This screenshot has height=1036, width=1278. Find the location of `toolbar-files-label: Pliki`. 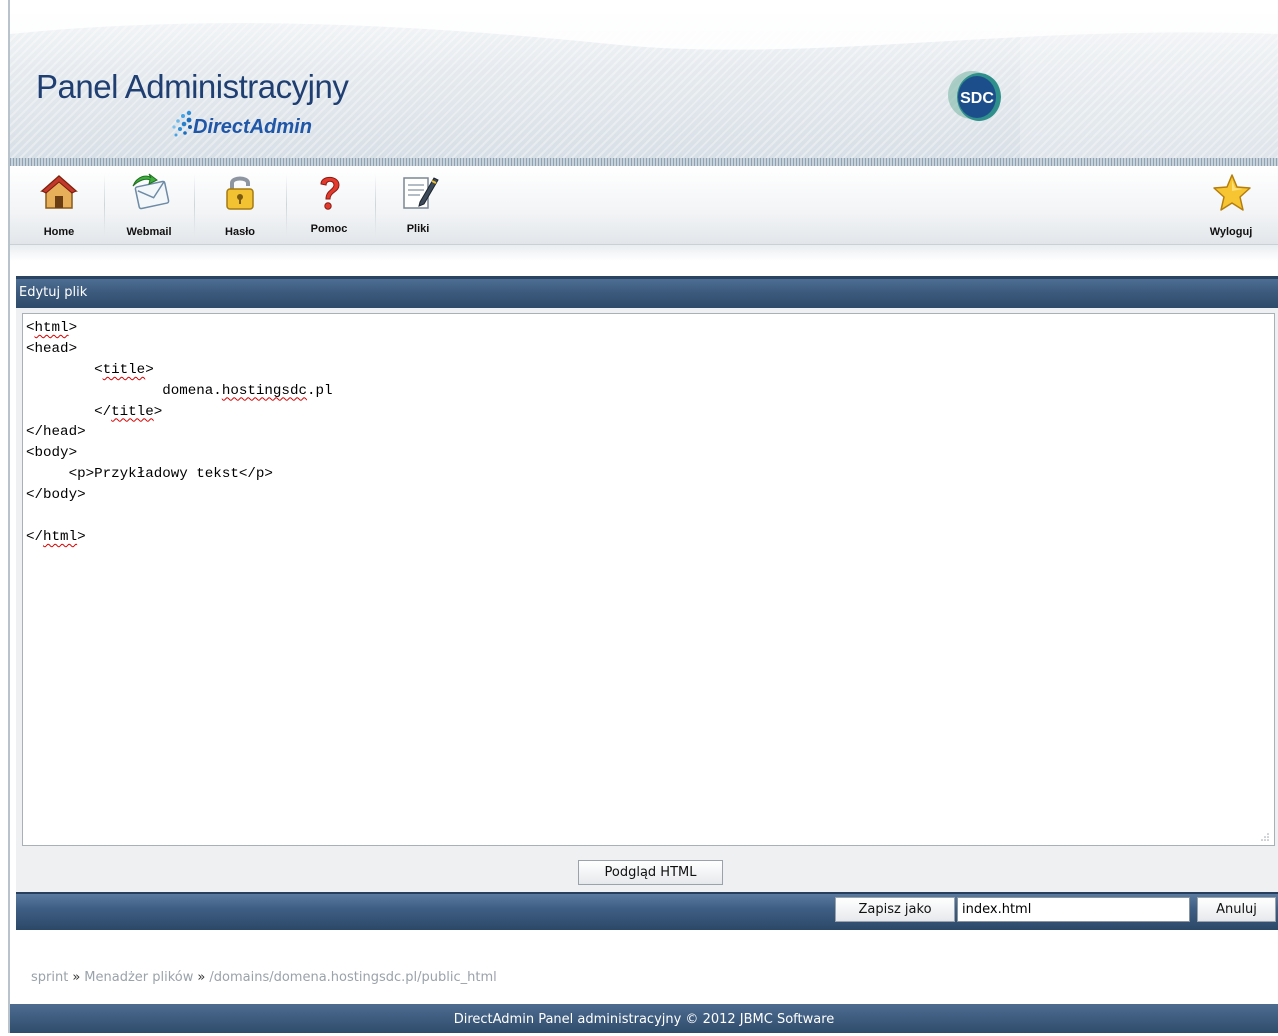

toolbar-files-label: Pliki is located at coordinates (418, 229).